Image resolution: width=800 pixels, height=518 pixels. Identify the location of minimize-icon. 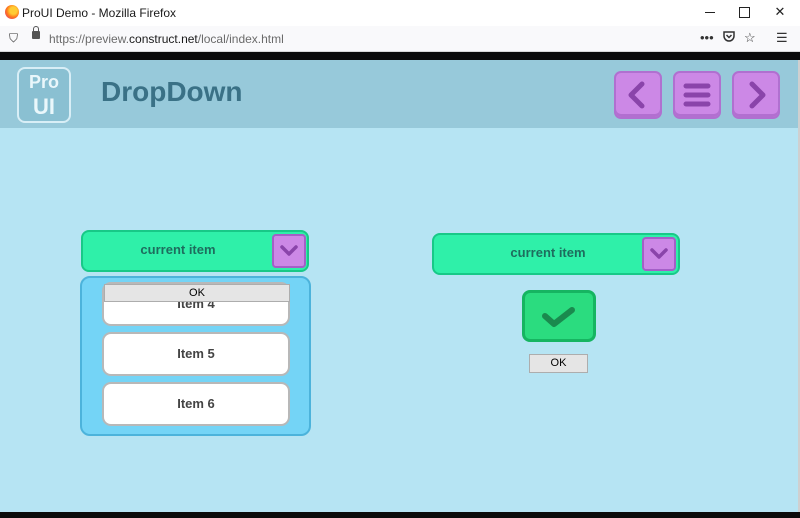
(710, 12).